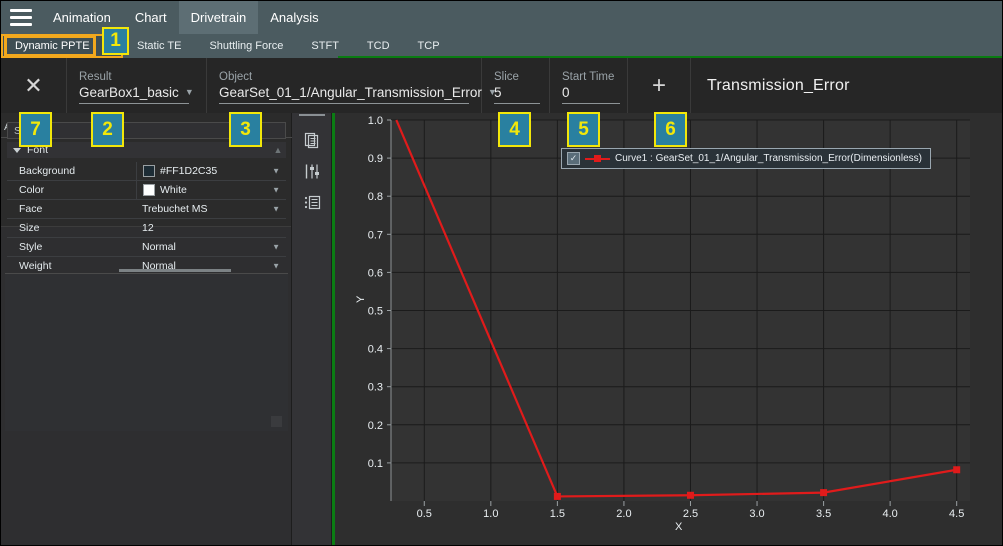 Image resolution: width=1003 pixels, height=546 pixels. I want to click on menu-item-chart-label: Chart, so click(150, 17).